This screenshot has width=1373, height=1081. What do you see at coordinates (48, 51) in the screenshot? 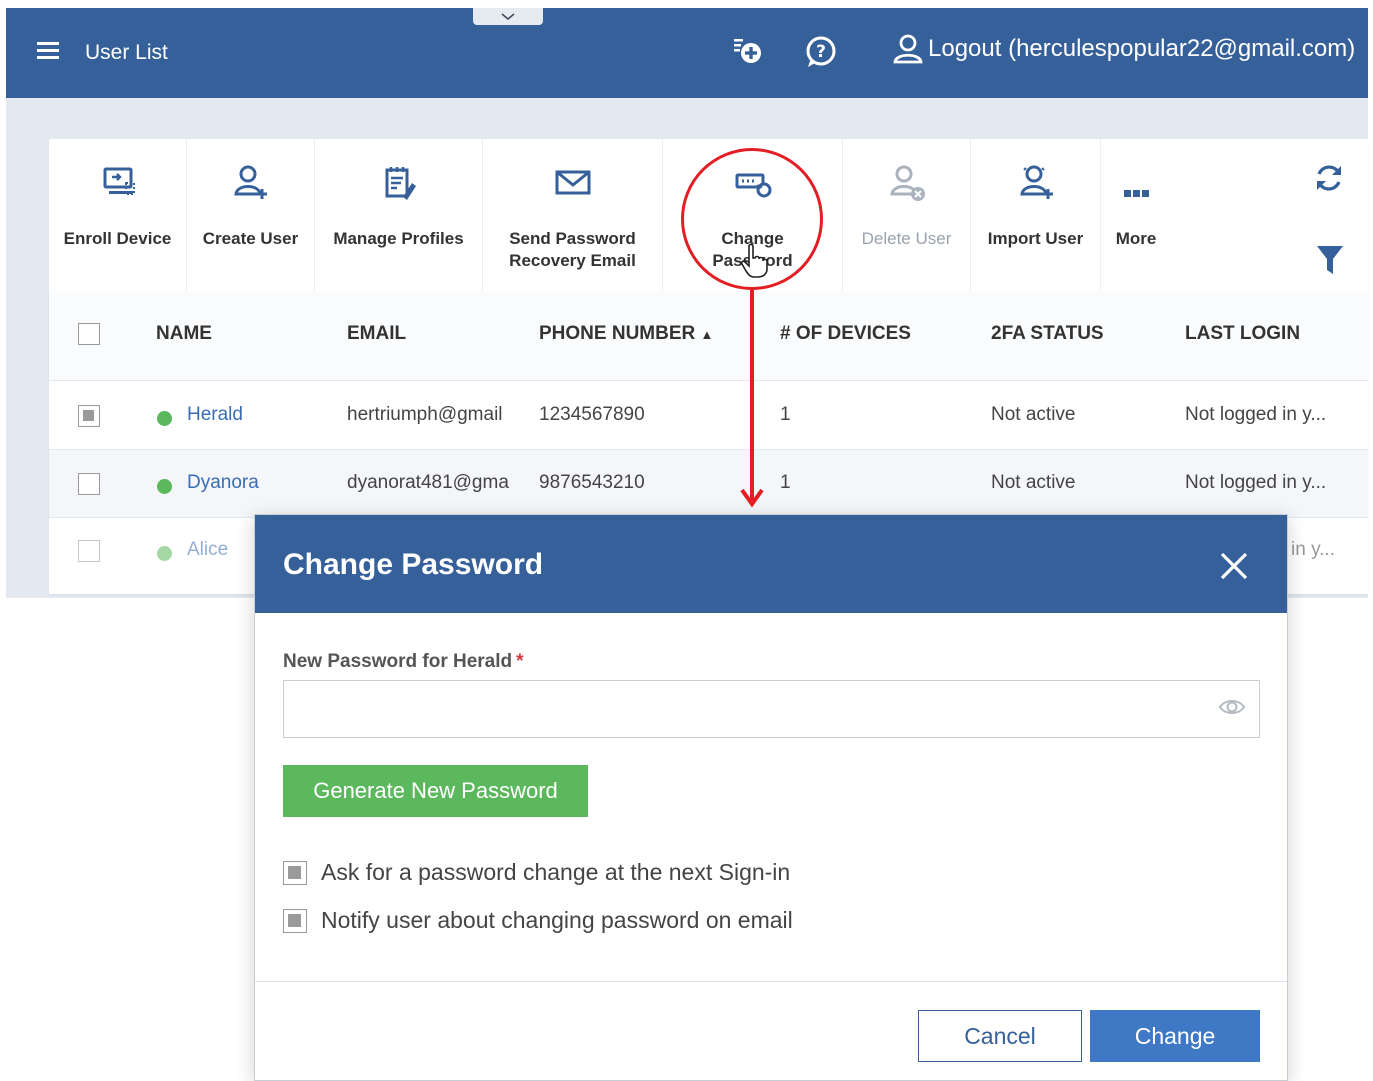
I see `menu-icon` at bounding box center [48, 51].